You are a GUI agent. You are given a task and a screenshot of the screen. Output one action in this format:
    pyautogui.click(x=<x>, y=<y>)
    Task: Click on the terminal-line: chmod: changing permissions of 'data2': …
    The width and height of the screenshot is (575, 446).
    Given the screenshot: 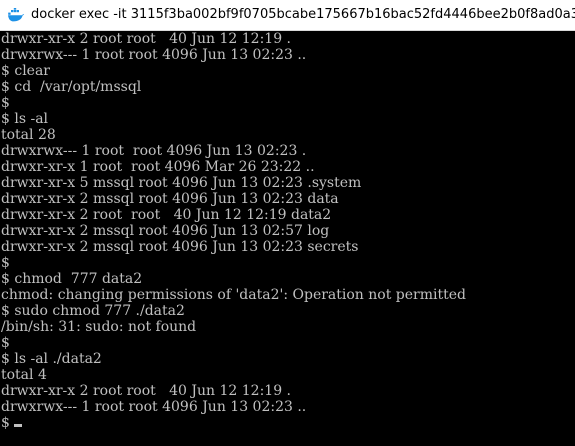 What is the action you would take?
    pyautogui.click(x=233, y=295)
    